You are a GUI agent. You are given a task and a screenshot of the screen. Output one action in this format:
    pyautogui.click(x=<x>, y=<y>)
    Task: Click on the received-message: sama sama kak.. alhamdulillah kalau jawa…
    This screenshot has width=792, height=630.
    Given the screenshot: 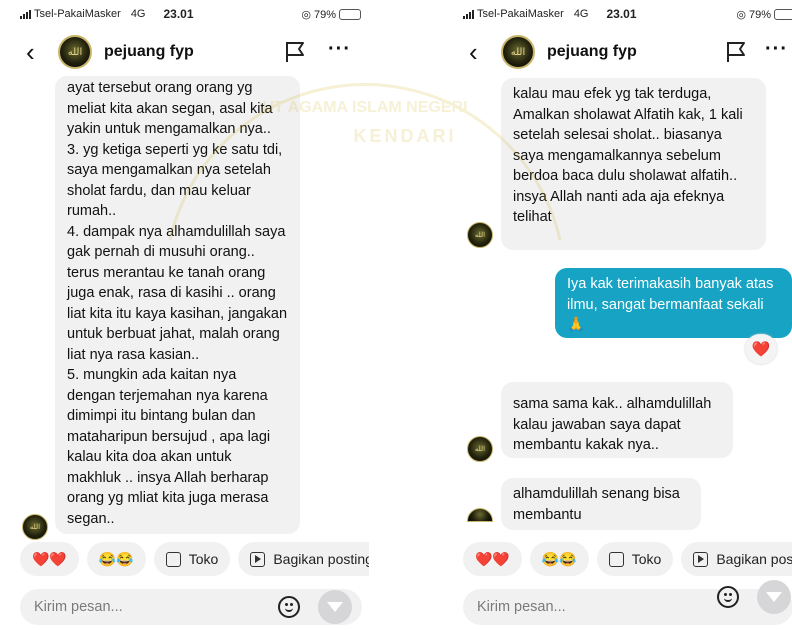 What is the action you would take?
    pyautogui.click(x=617, y=420)
    